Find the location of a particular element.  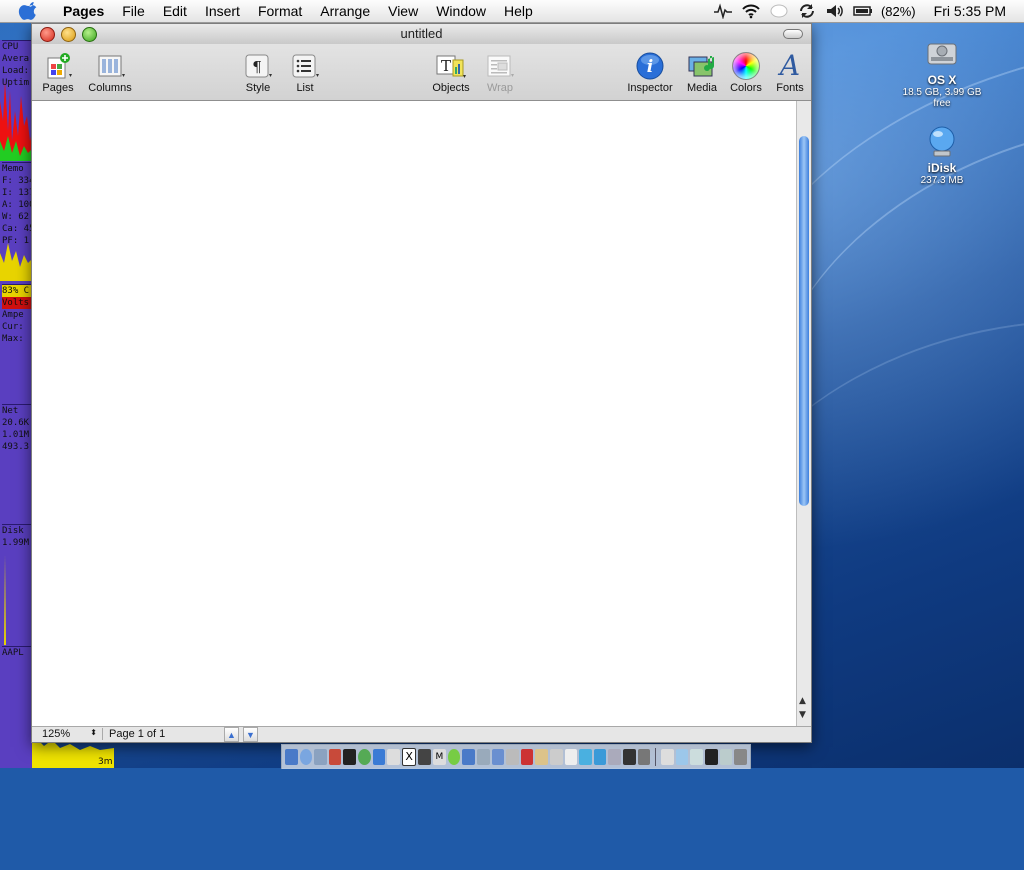

toolbar-toggle-button is located at coordinates (793, 34).